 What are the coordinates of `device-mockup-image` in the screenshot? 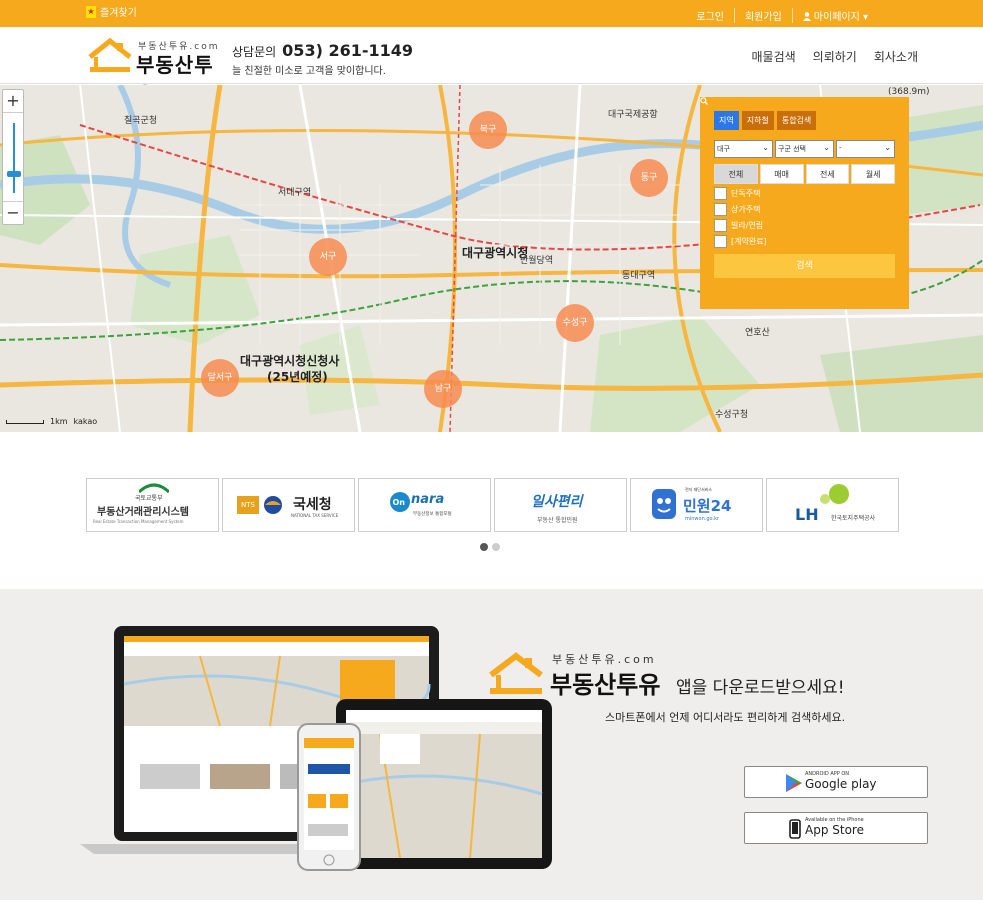 It's located at (316, 748).